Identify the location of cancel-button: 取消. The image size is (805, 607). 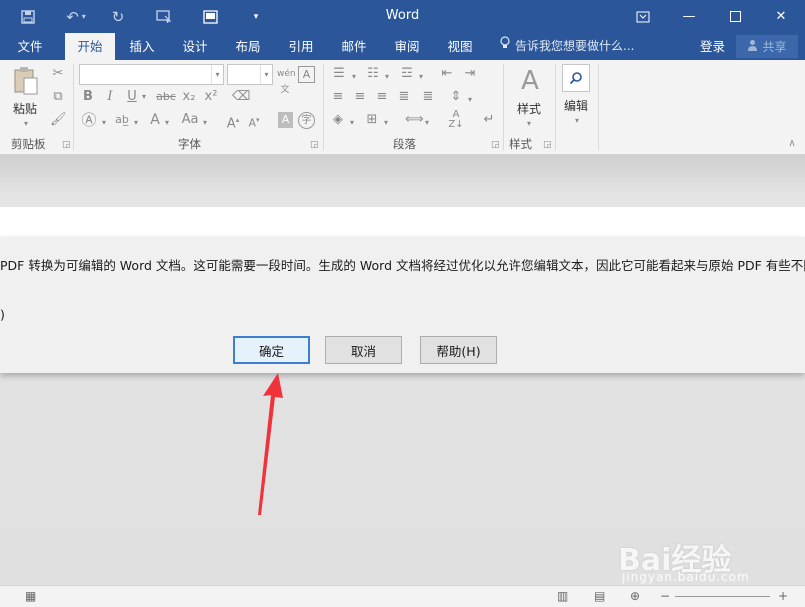
(363, 350).